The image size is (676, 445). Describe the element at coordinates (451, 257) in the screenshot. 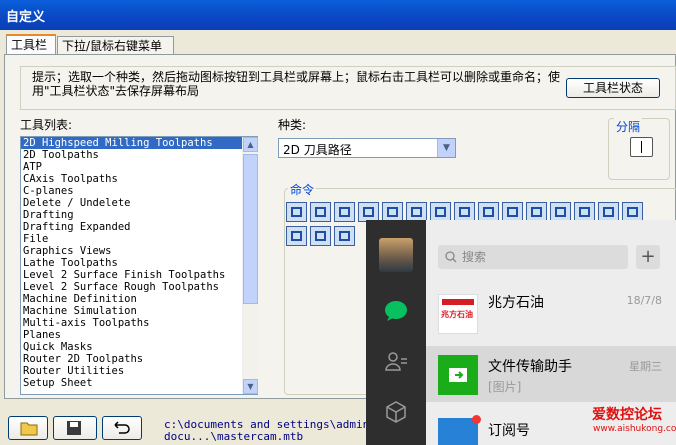

I see `search-icon` at that location.